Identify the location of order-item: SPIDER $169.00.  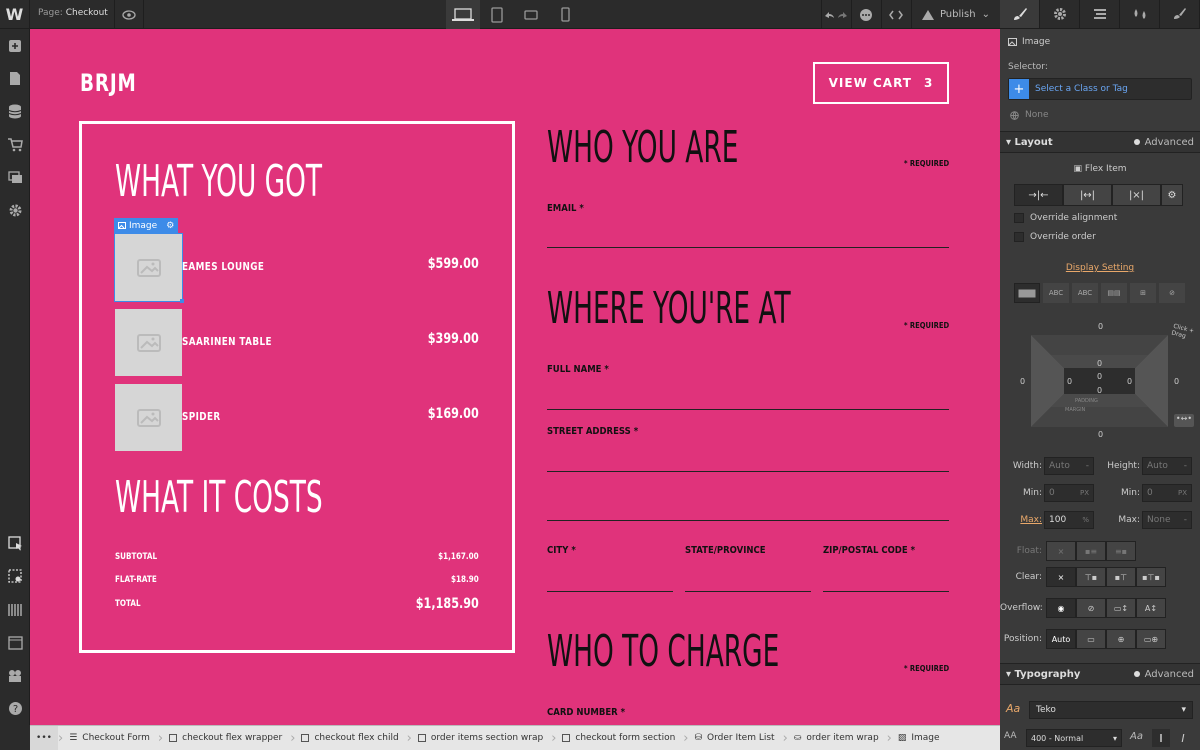
(297, 417).